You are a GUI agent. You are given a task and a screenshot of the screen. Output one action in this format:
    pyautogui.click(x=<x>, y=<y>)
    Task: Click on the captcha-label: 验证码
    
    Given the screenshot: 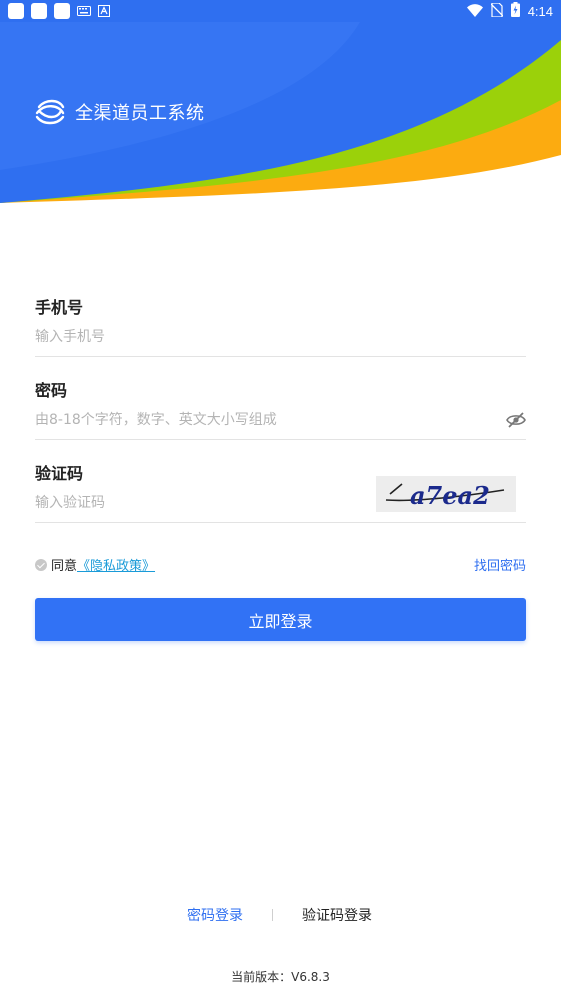 What is the action you would take?
    pyautogui.click(x=59, y=473)
    